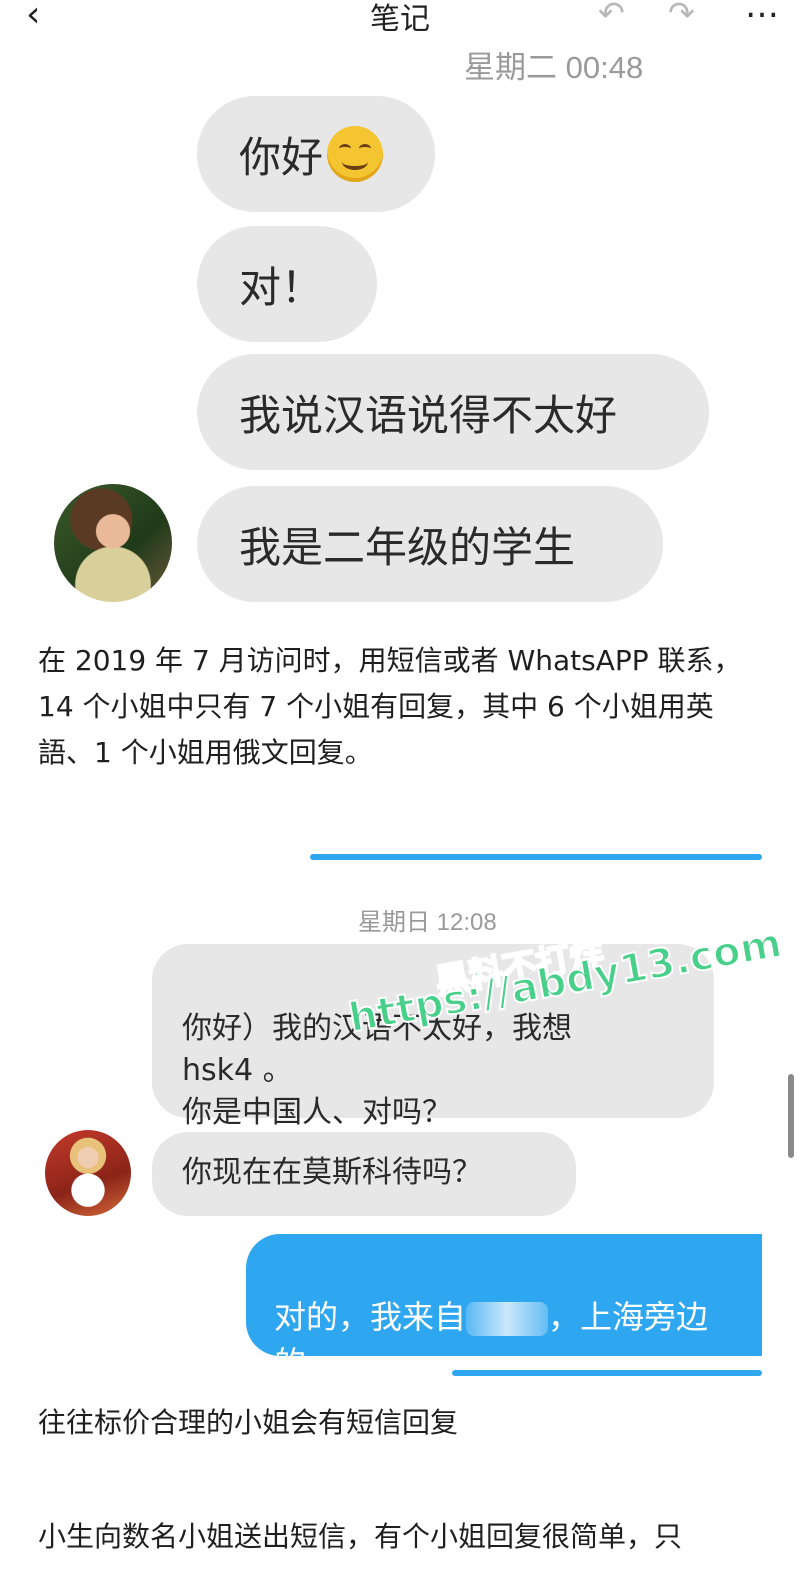  What do you see at coordinates (428, 415) in the screenshot?
I see `message-text: 我说汉语说得不太好` at bounding box center [428, 415].